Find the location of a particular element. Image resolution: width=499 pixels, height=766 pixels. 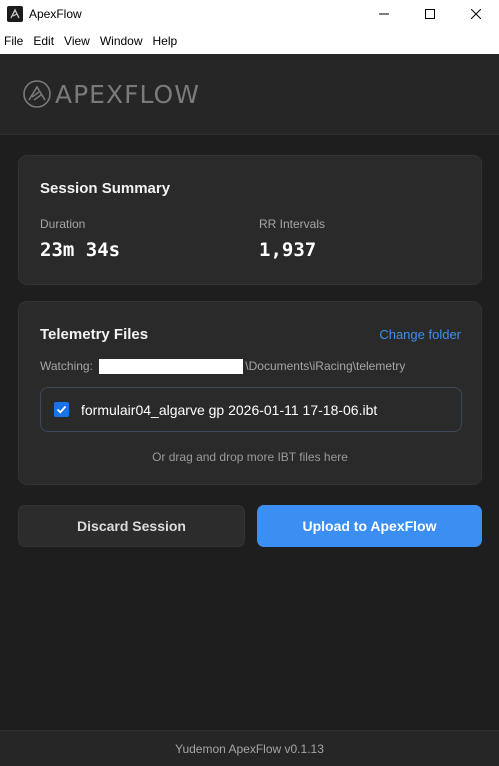

window-controls is located at coordinates (430, 13).